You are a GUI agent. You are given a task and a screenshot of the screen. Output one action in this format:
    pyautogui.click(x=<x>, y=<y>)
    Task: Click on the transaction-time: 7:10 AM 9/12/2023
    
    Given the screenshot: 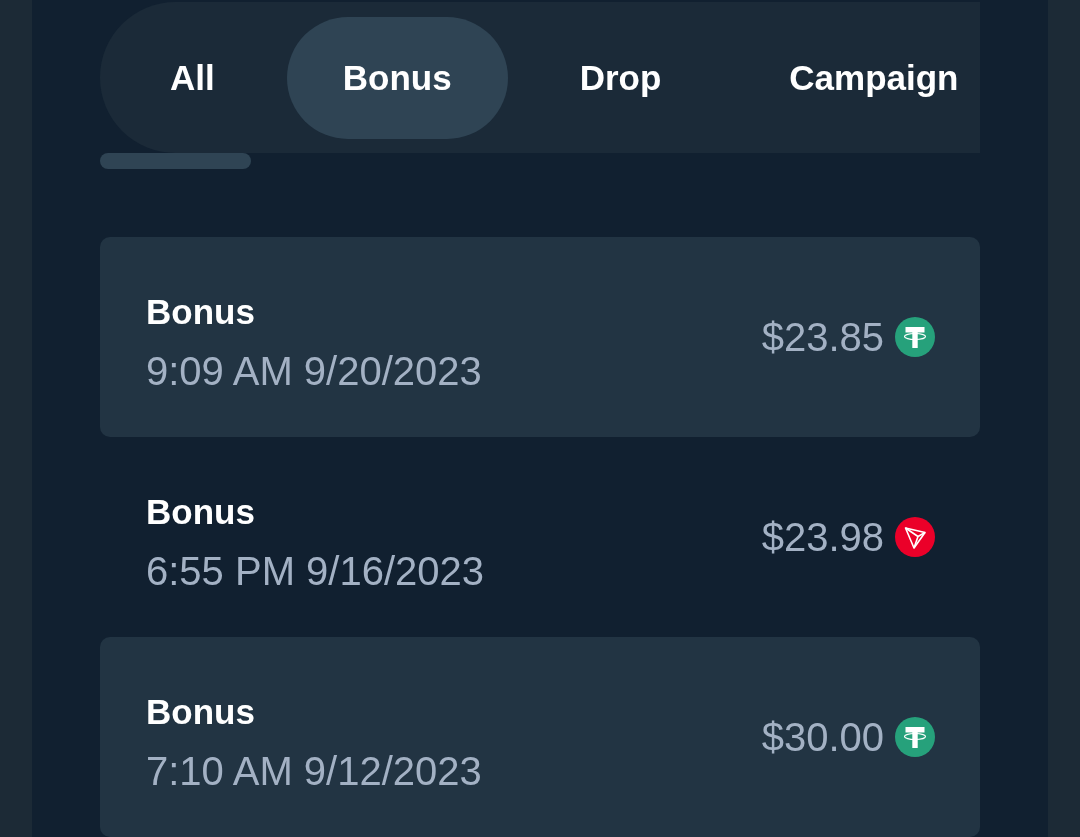 What is the action you would take?
    pyautogui.click(x=314, y=771)
    